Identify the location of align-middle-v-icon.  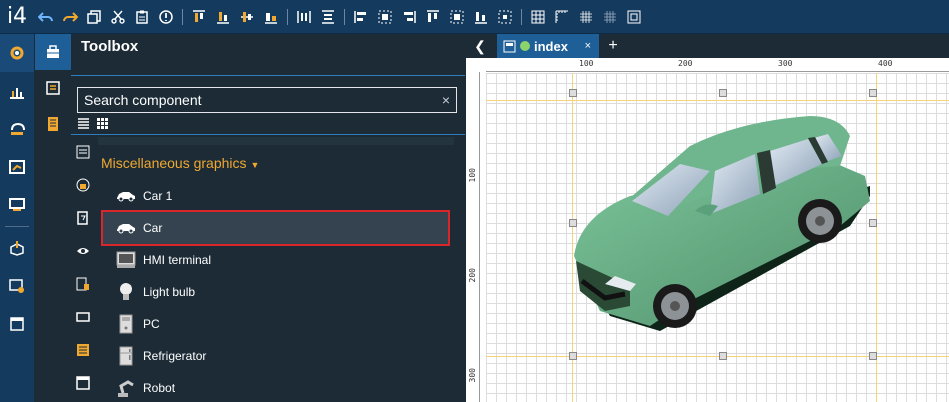
(457, 17).